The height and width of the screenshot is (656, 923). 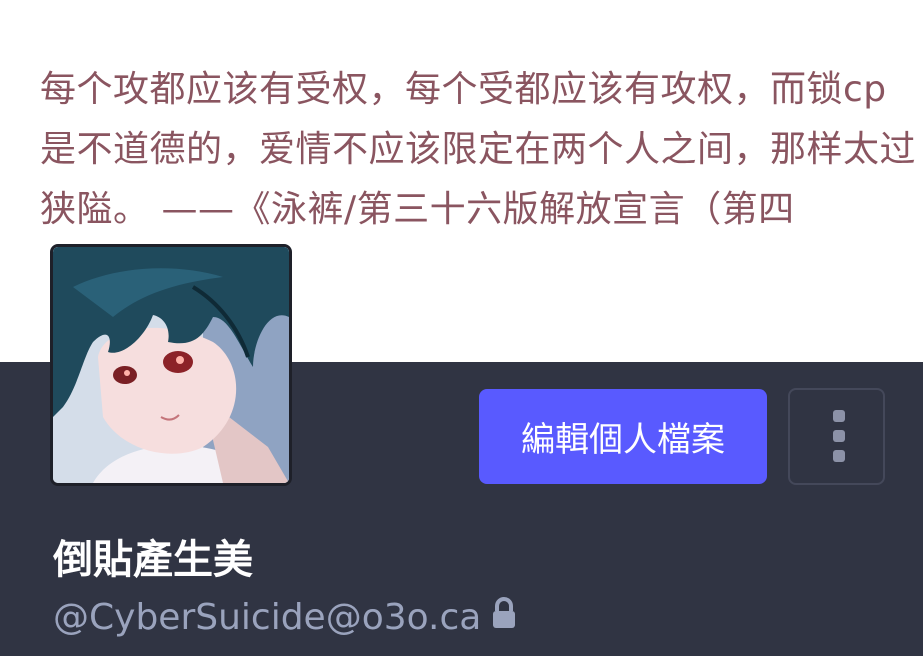 I want to click on edit-profile-button: 編輯個人檔案, so click(x=623, y=436).